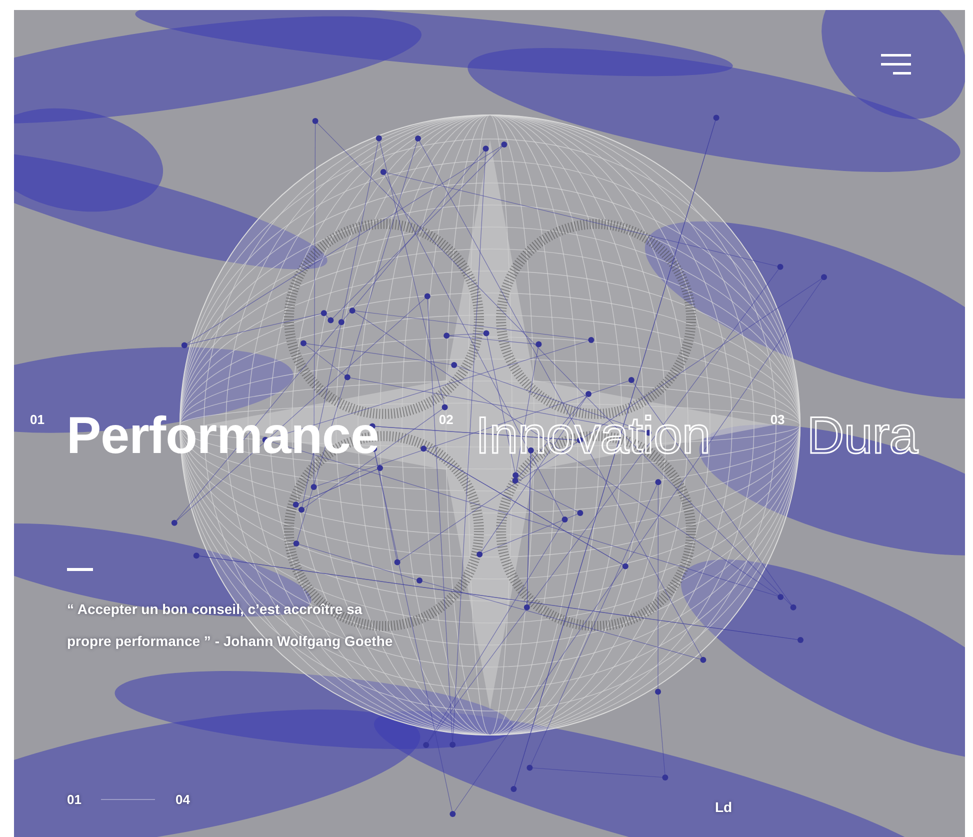  Describe the element at coordinates (37, 419) in the screenshot. I see `slide-number: 01` at that location.